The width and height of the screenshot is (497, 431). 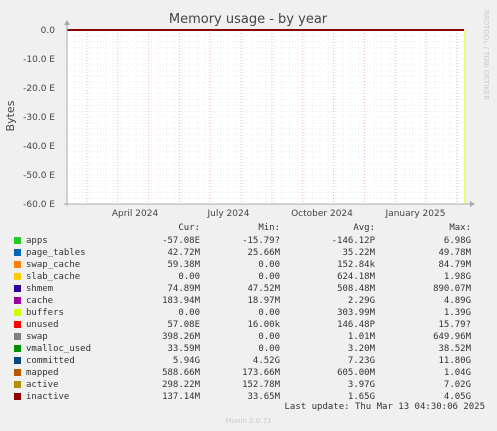 What do you see at coordinates (322, 214) in the screenshot?
I see `x-tick-label: October 2024` at bounding box center [322, 214].